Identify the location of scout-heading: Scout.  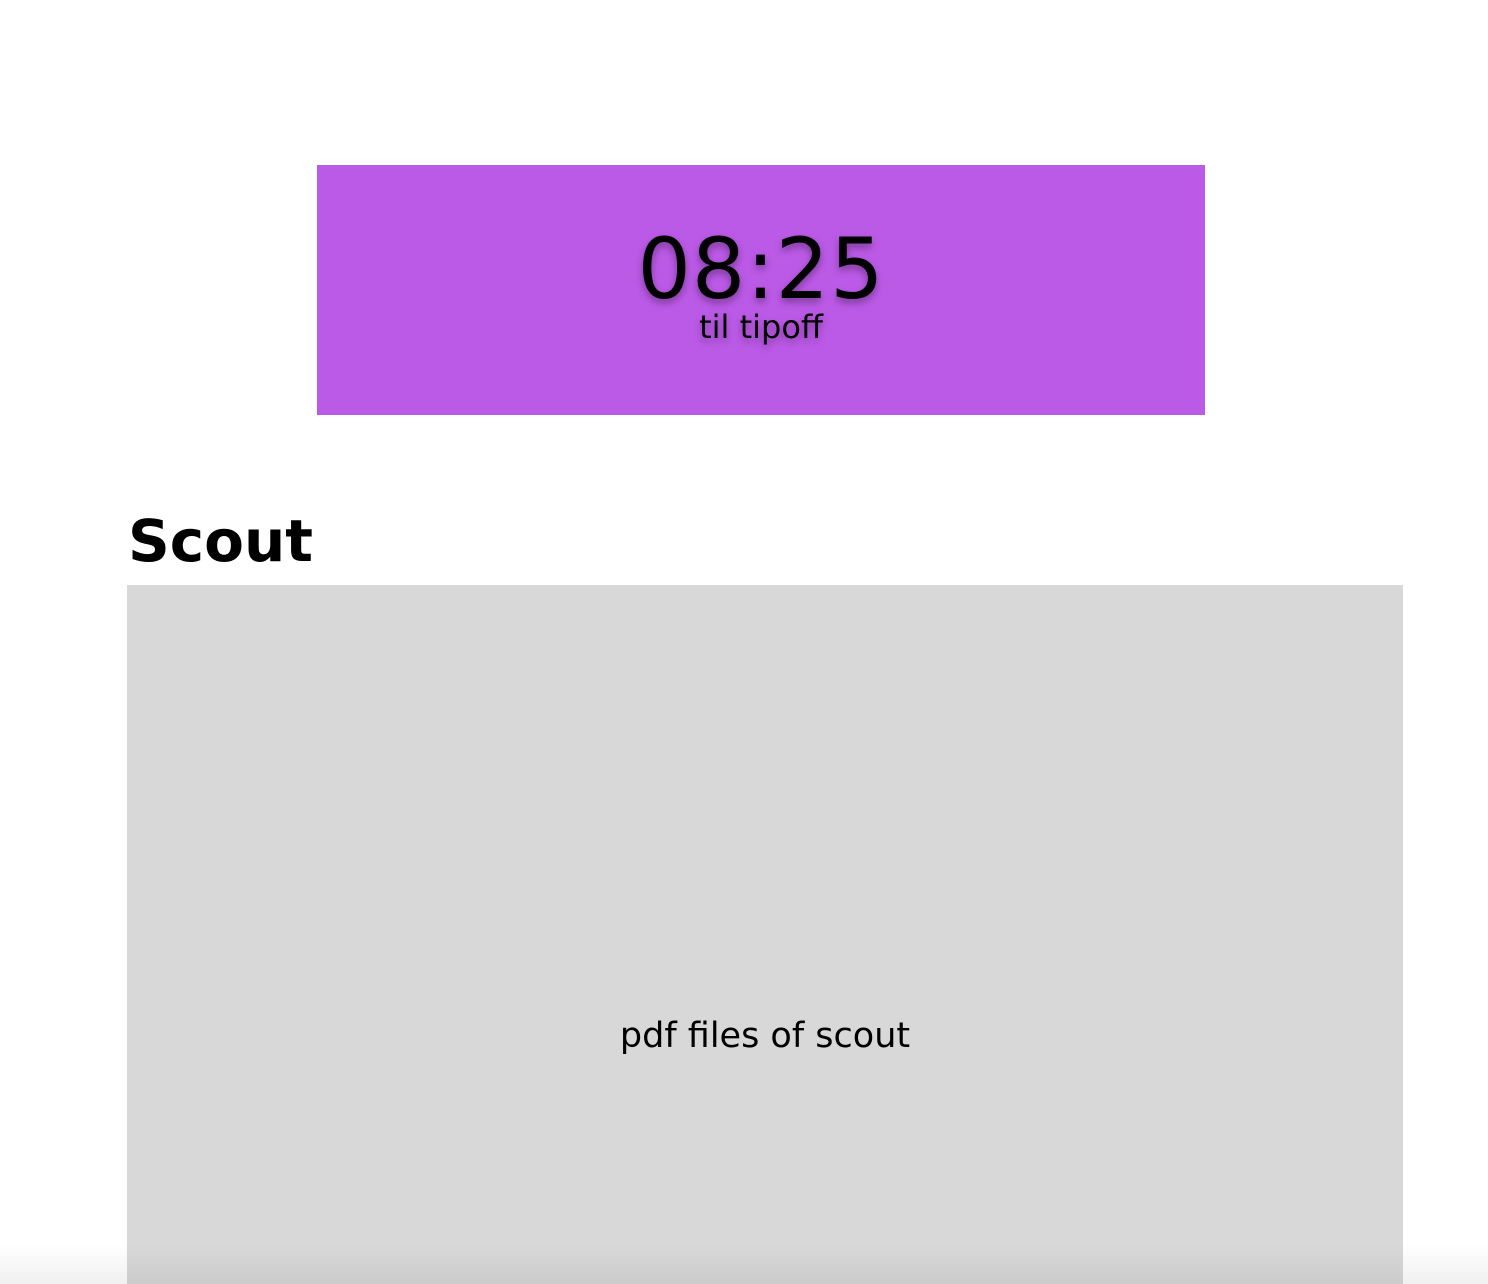
(221, 541).